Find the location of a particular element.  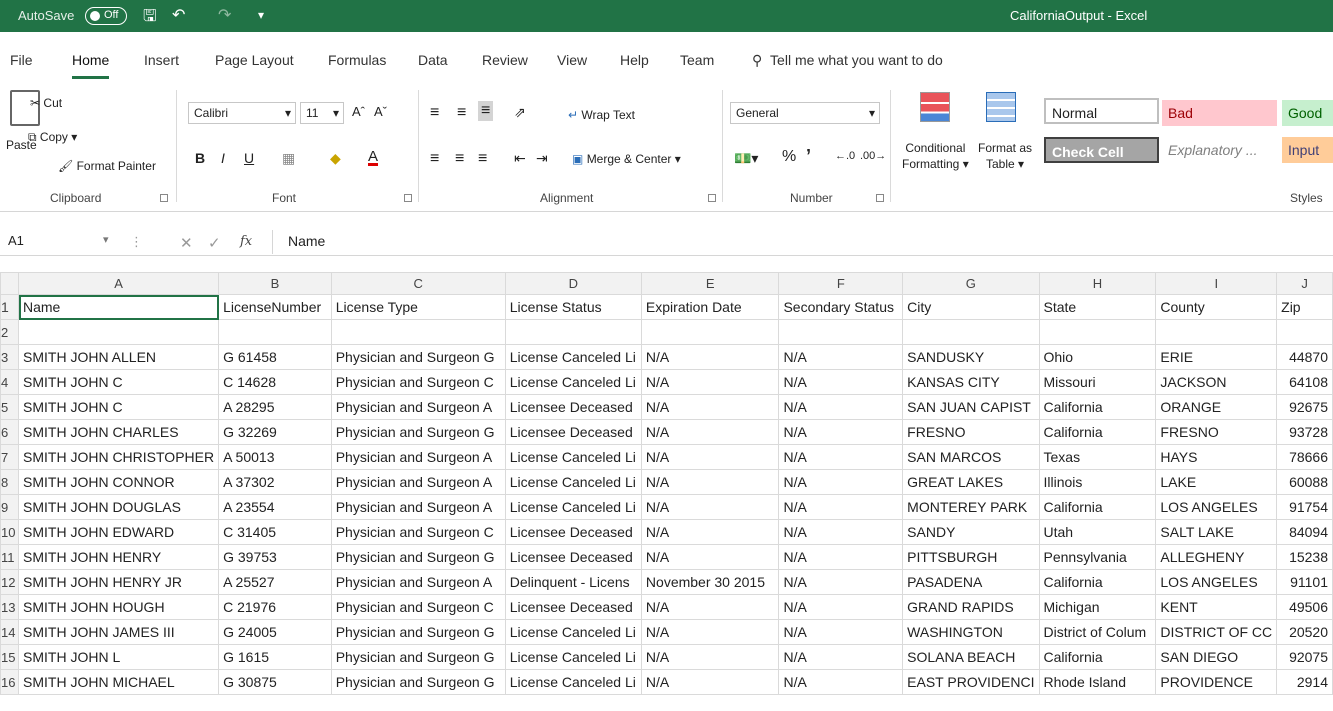

select-all-corner is located at coordinates (9, 283).